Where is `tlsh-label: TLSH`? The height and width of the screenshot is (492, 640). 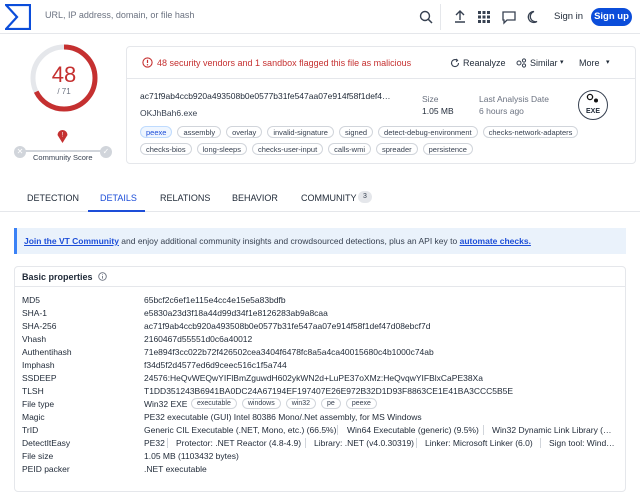
tlsh-label: TLSH is located at coordinates (33, 391).